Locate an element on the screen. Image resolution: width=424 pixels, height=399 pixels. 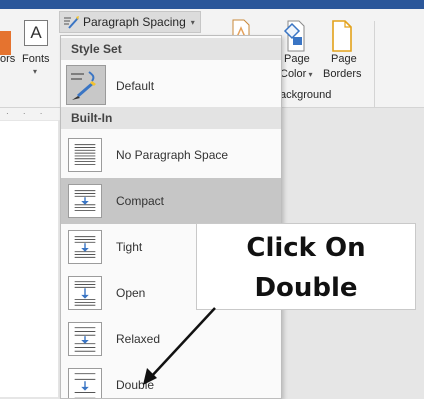
menu-item-label: Tight is located at coordinates (129, 247).